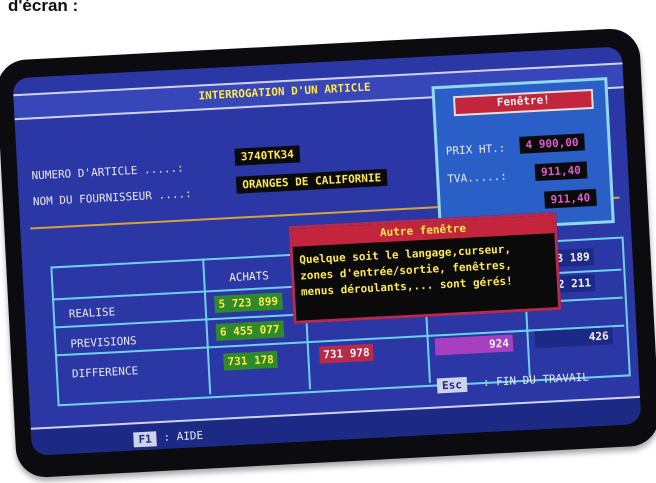 This screenshot has width=656, height=483. I want to click on window-fenetre-title: Fenêtre!, so click(523, 102).